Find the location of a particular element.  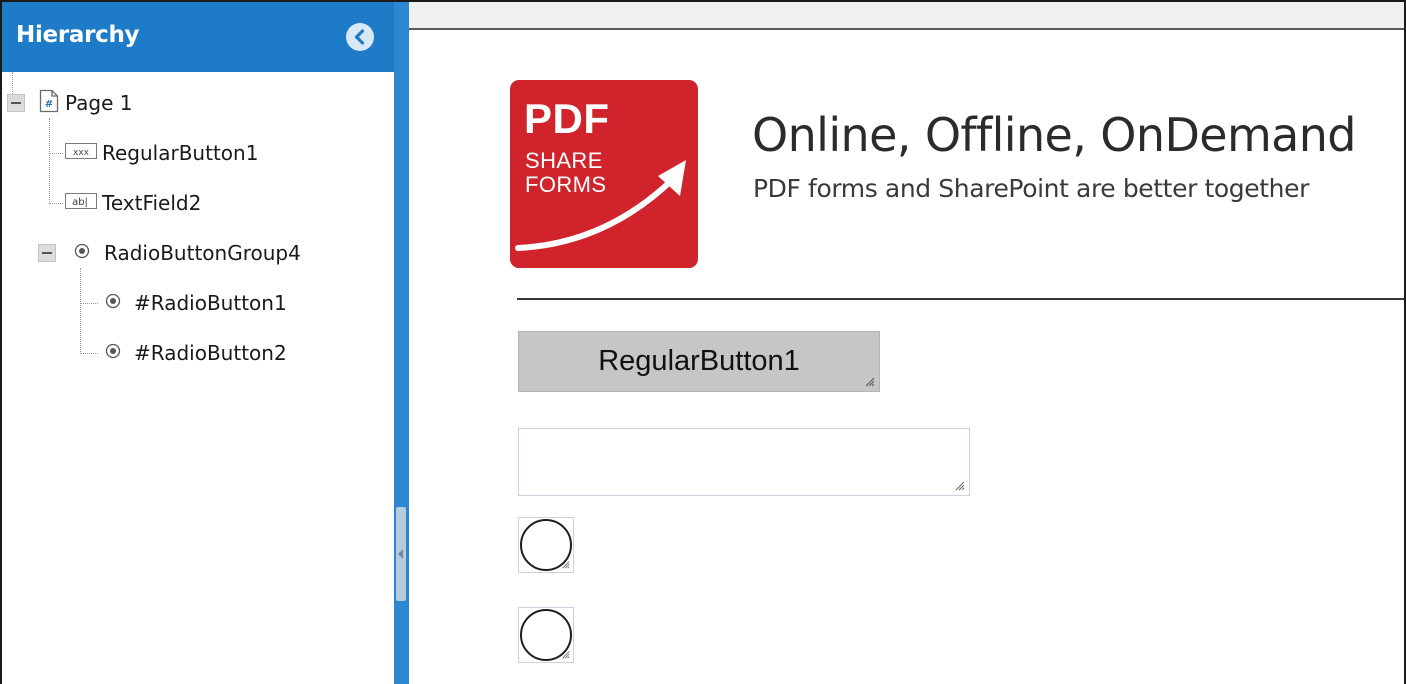

page-icon: # is located at coordinates (49, 103).